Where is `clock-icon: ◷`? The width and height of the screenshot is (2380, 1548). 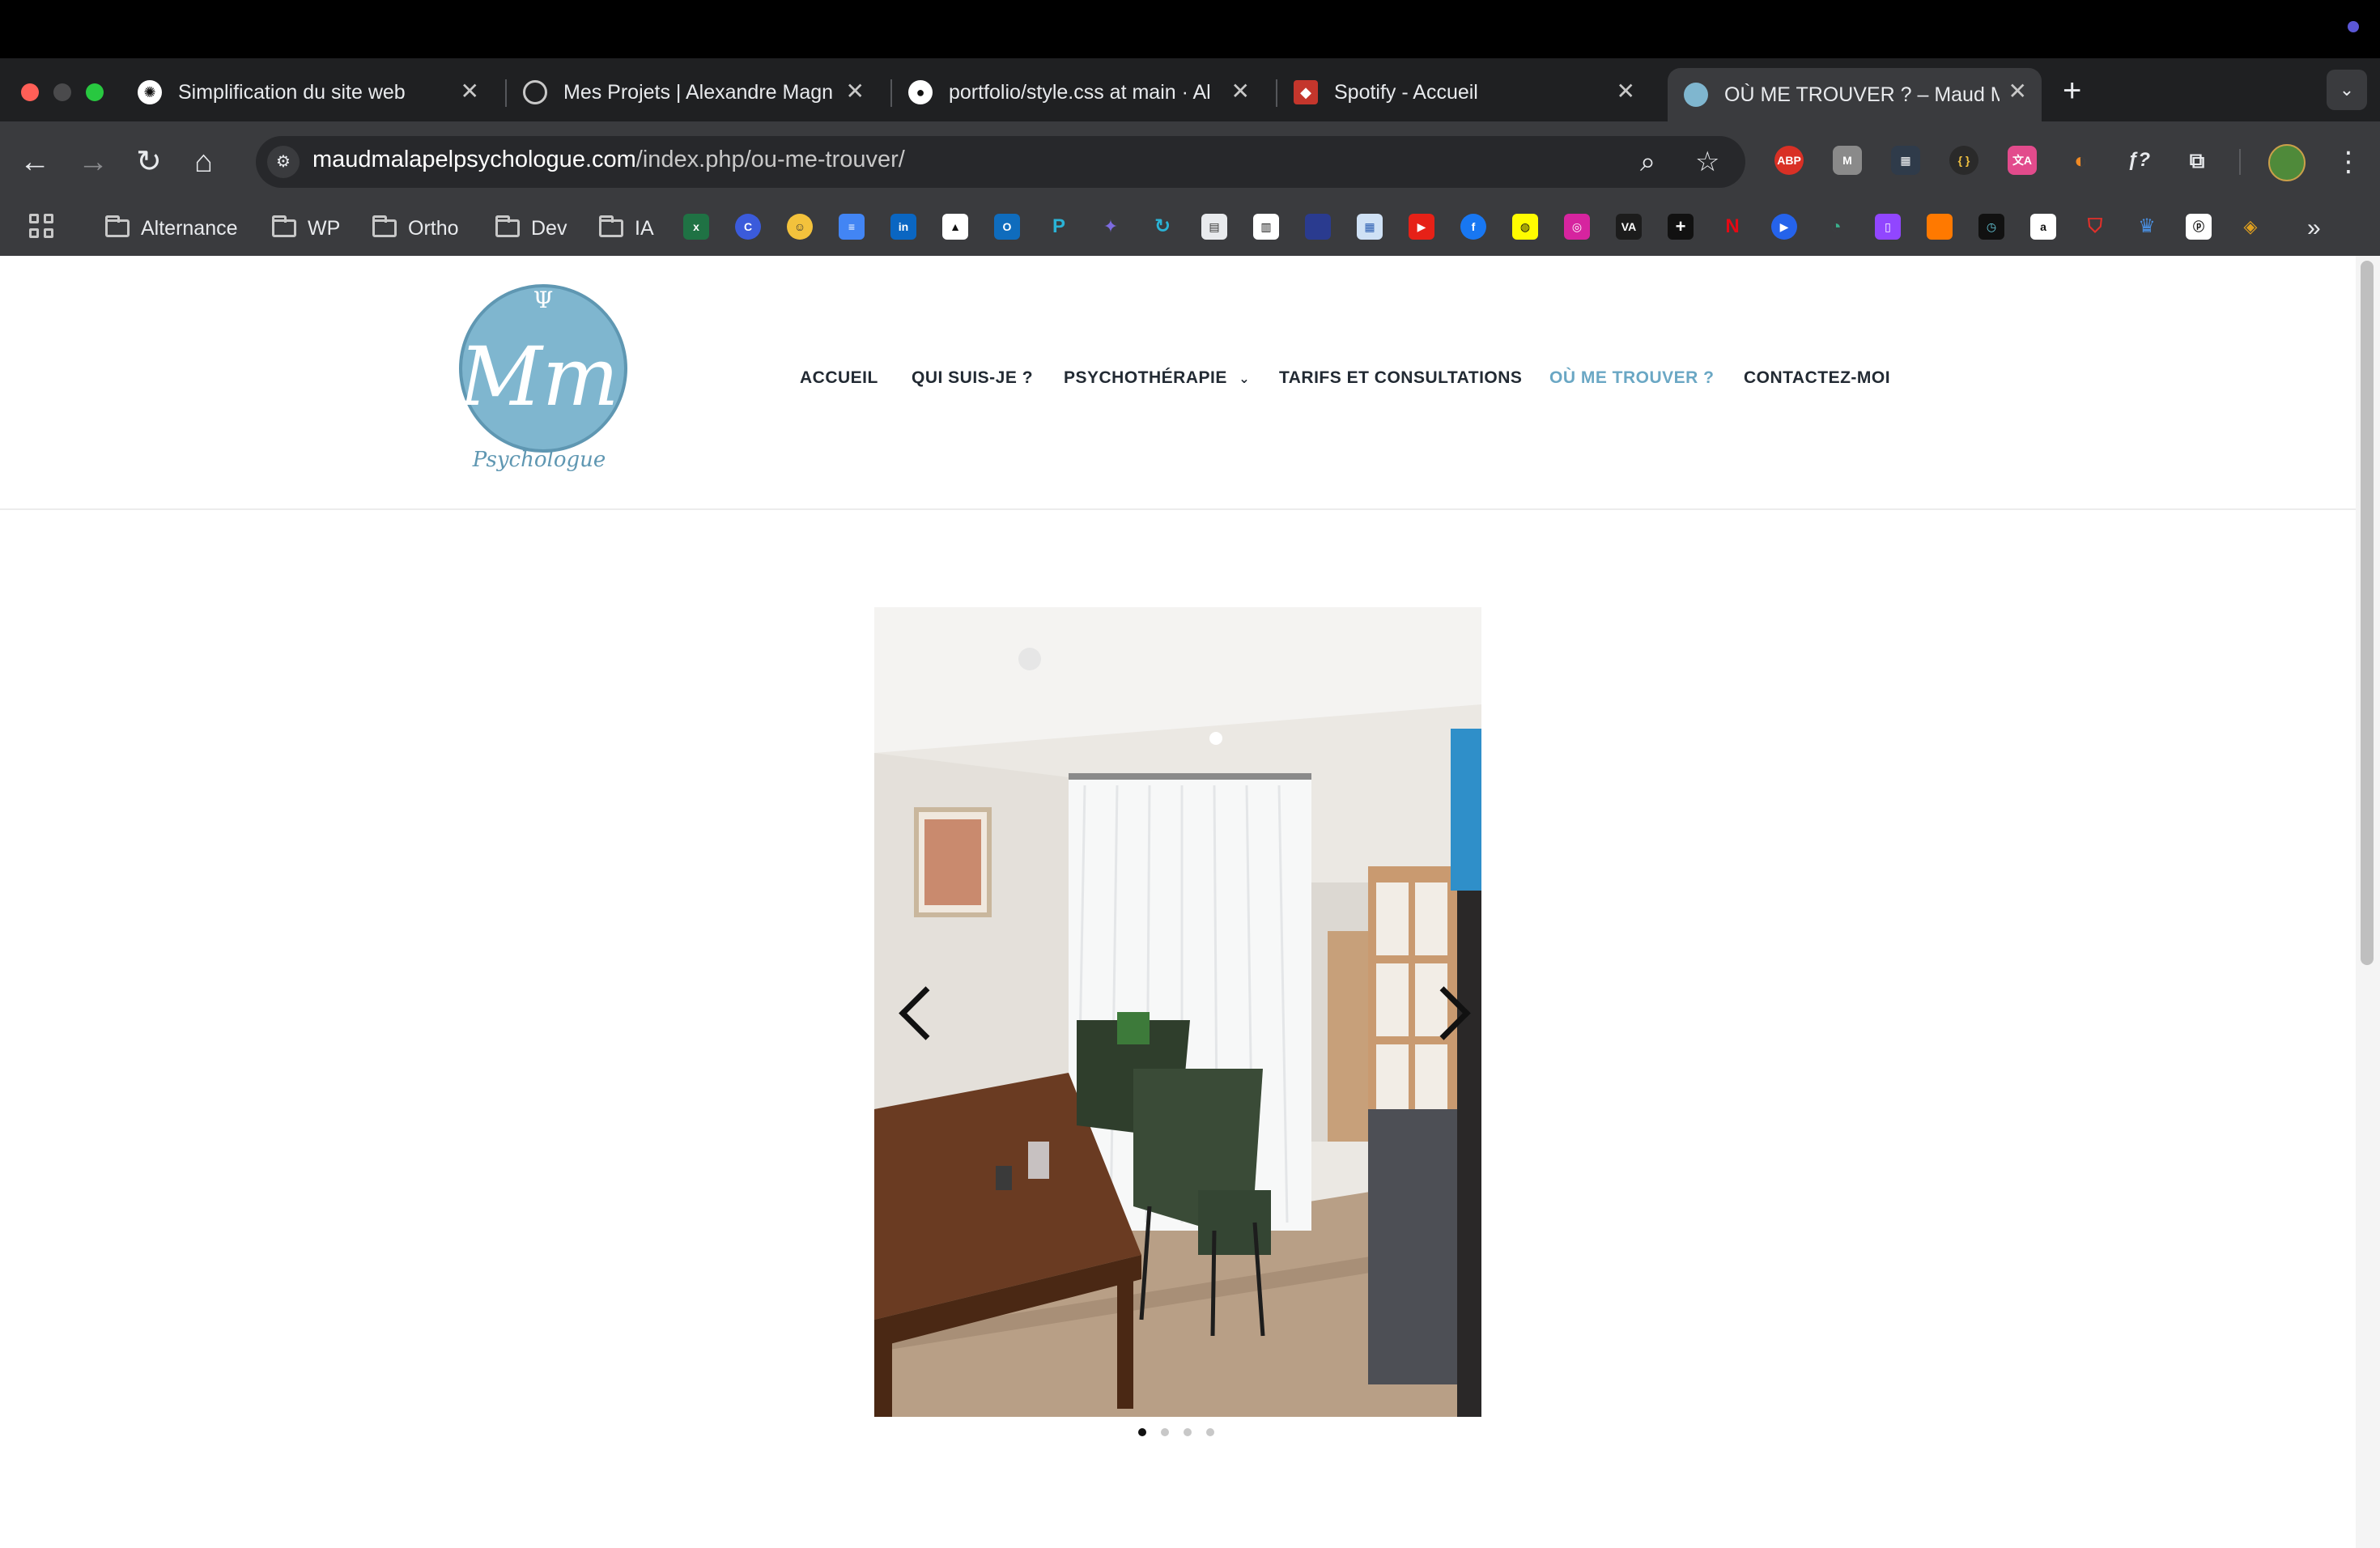 clock-icon: ◷ is located at coordinates (1991, 227).